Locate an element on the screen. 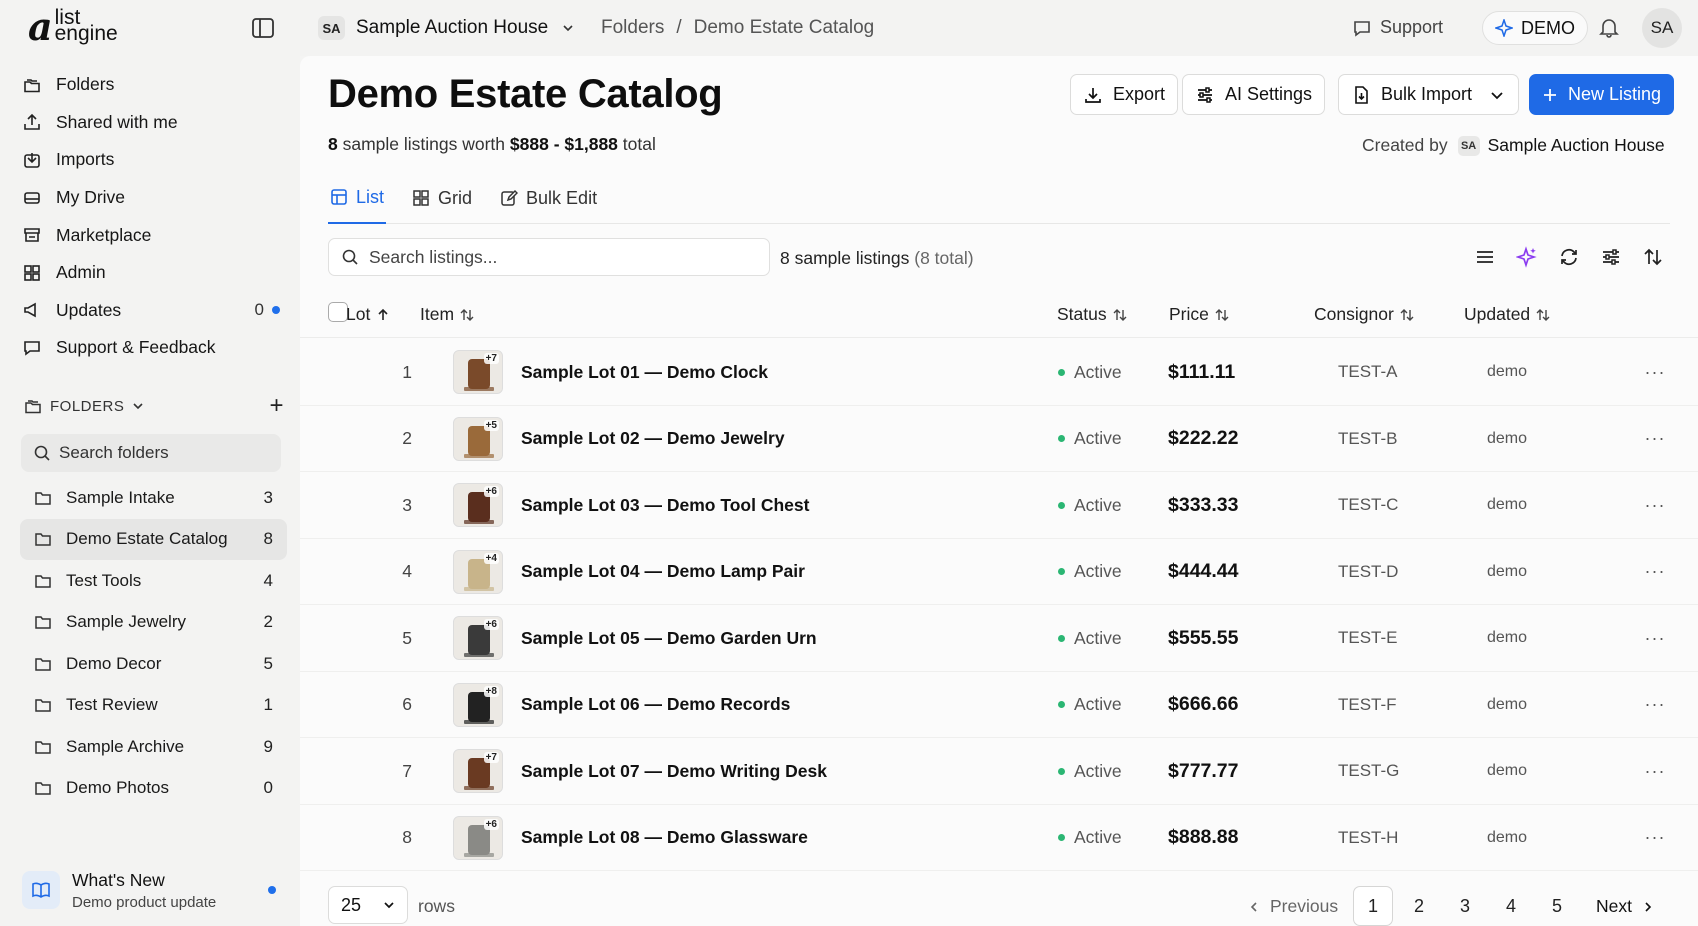 Image resolution: width=1698 pixels, height=926 pixels. folder-item: Sample Archive 9 is located at coordinates (153, 747).